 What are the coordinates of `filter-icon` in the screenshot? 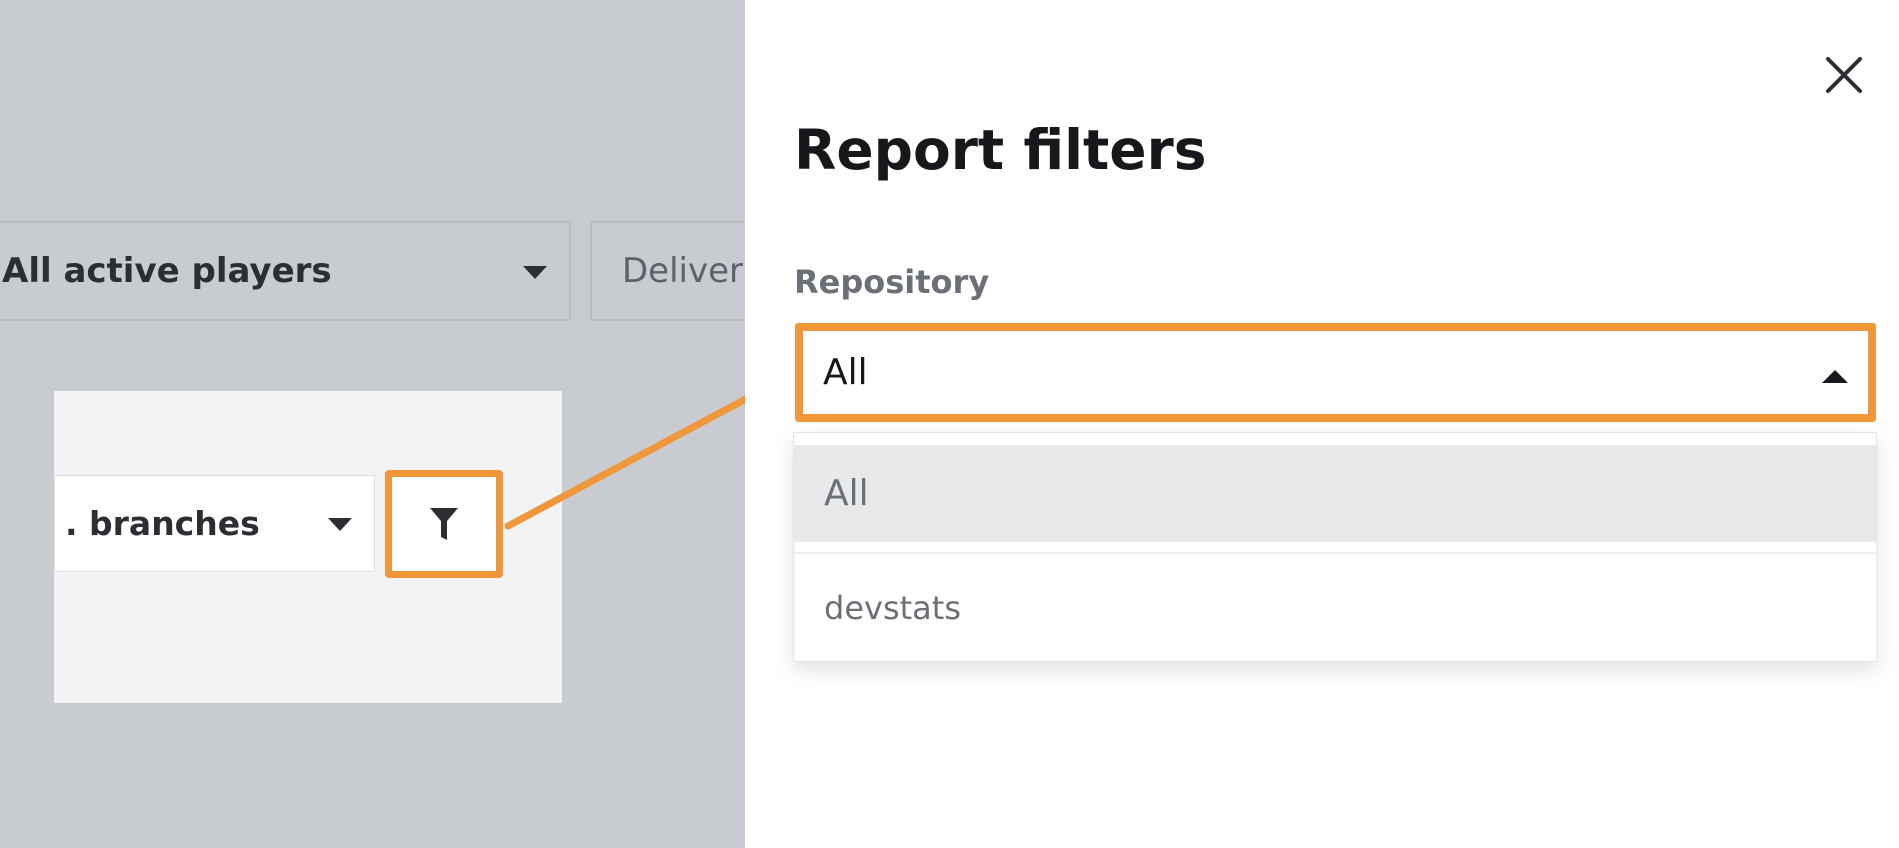 It's located at (444, 524).